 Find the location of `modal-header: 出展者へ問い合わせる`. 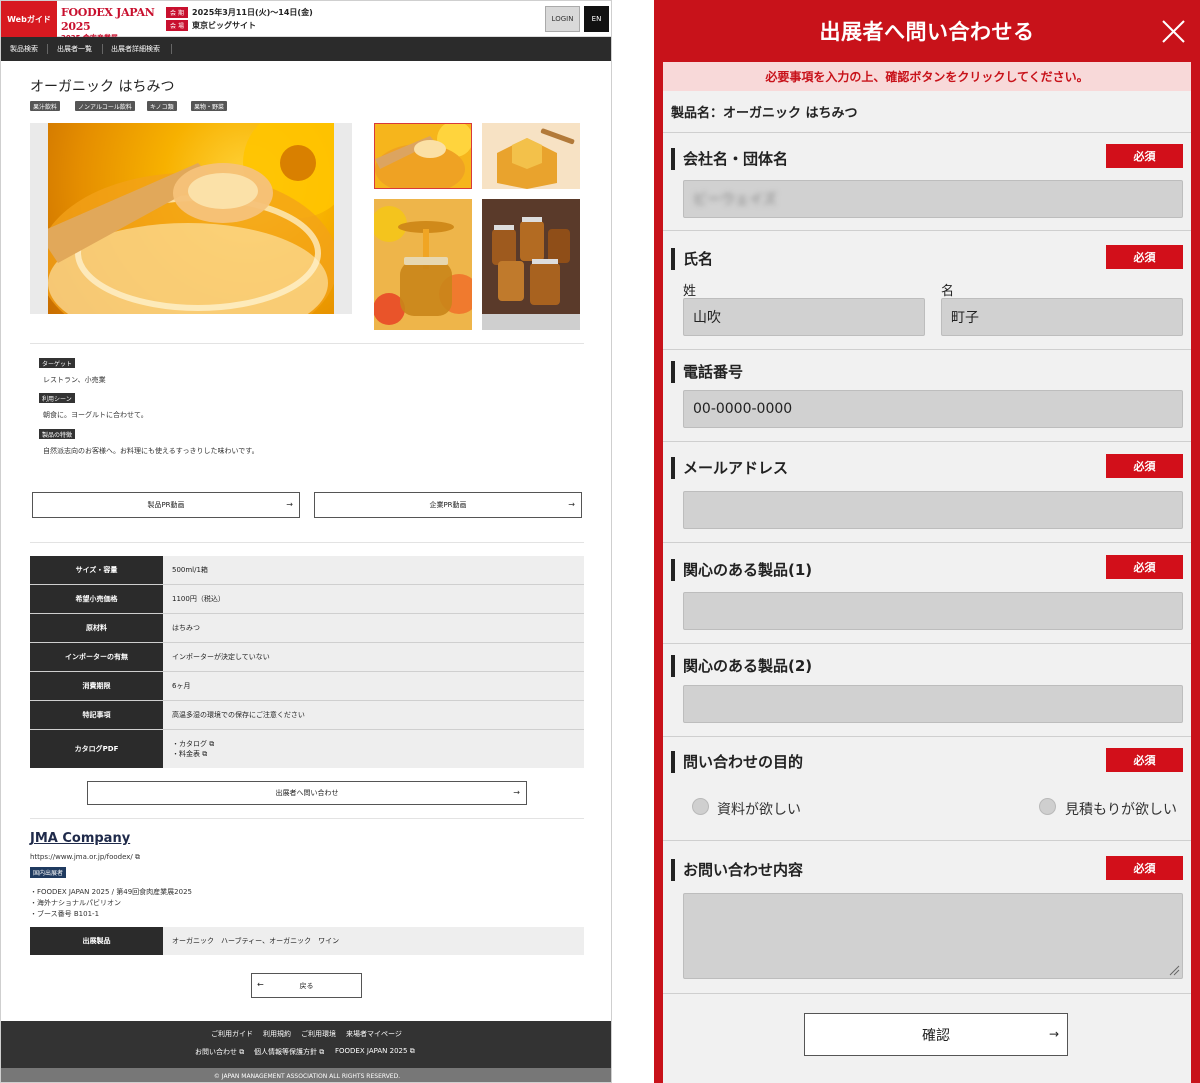

modal-header: 出展者へ問い合わせる is located at coordinates (927, 31).